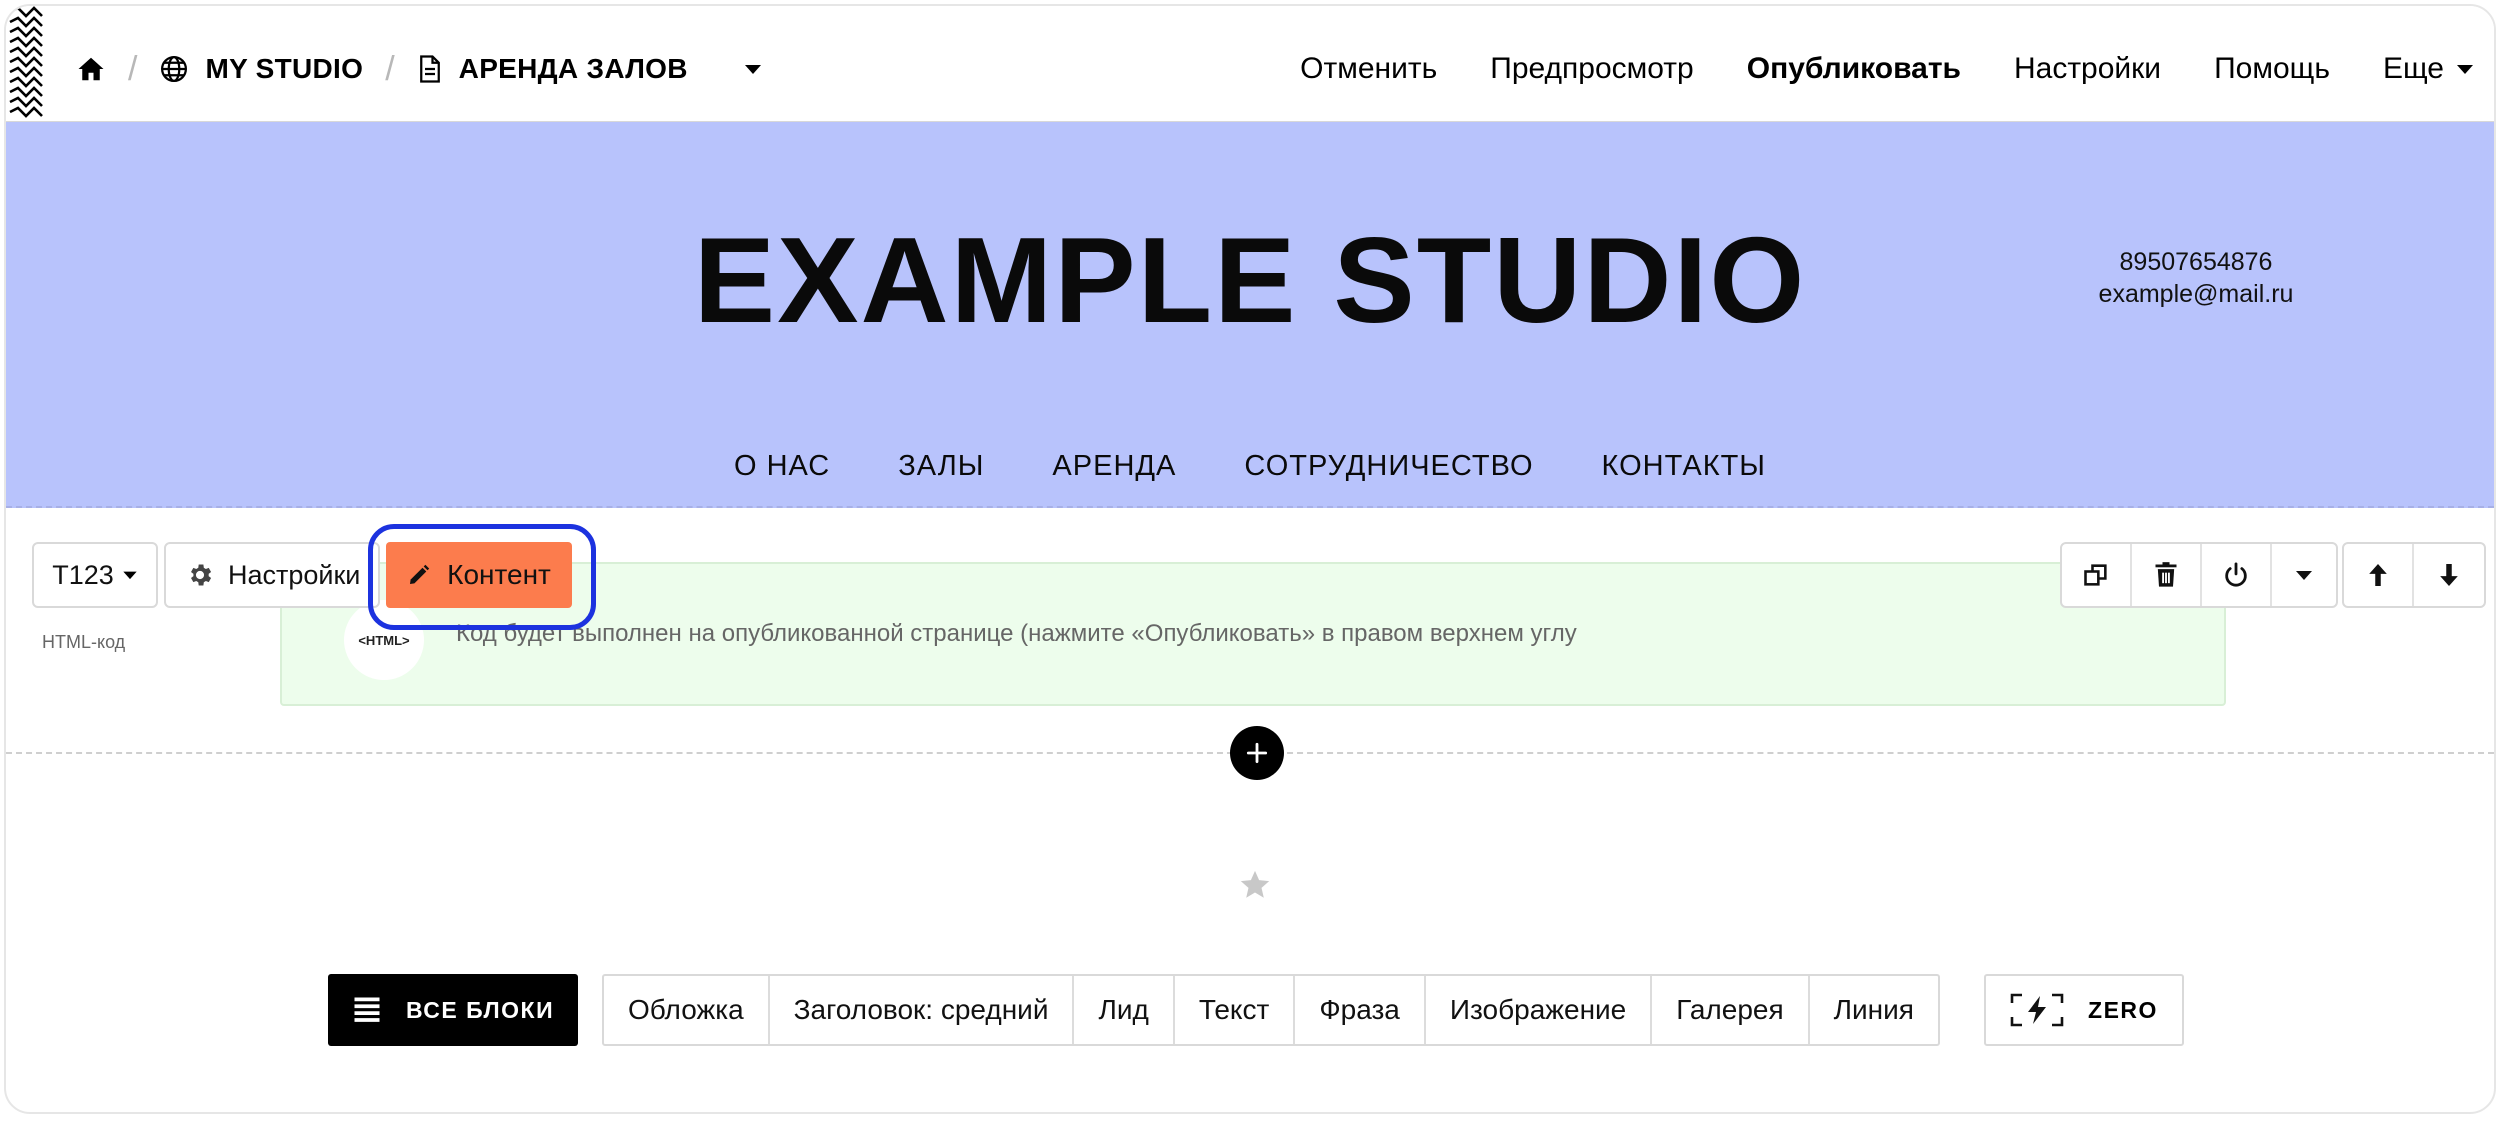 The height and width of the screenshot is (1142, 2500). I want to click on move-controls, so click(2414, 575).